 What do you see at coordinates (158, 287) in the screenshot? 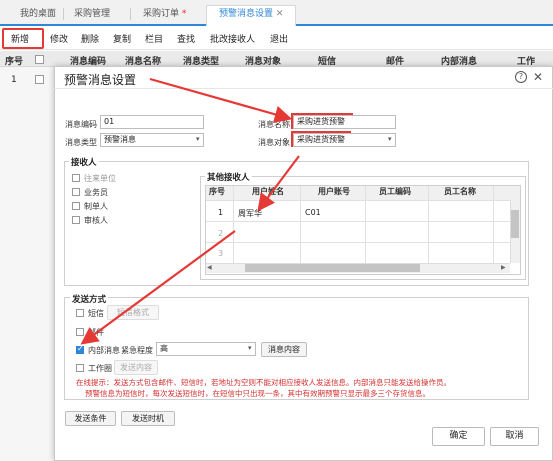
I see `arrow-to-internal-message` at bounding box center [158, 287].